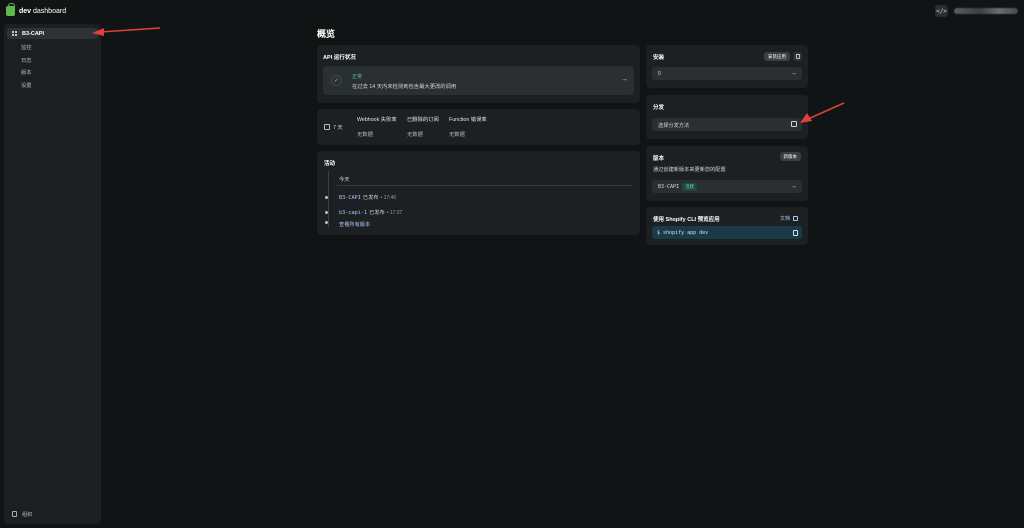 The height and width of the screenshot is (528, 1024). I want to click on docs-link: 文档, so click(789, 218).